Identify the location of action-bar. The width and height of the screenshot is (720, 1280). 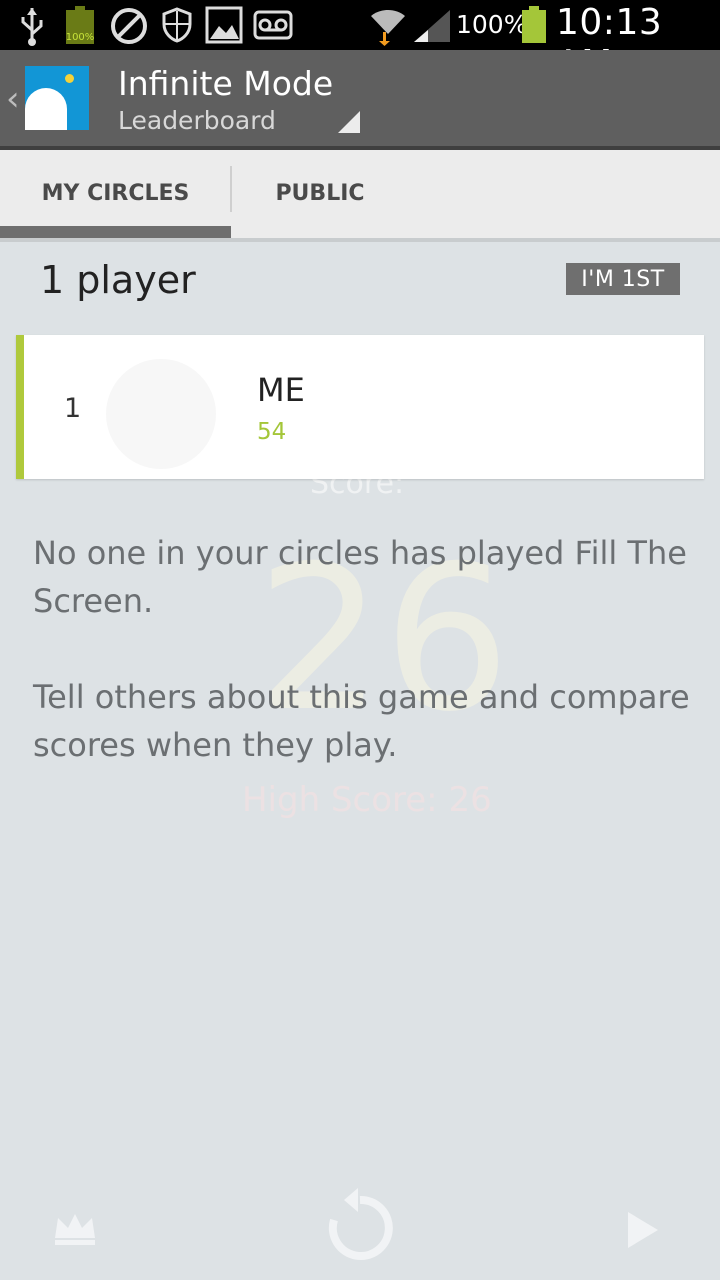
(360, 98).